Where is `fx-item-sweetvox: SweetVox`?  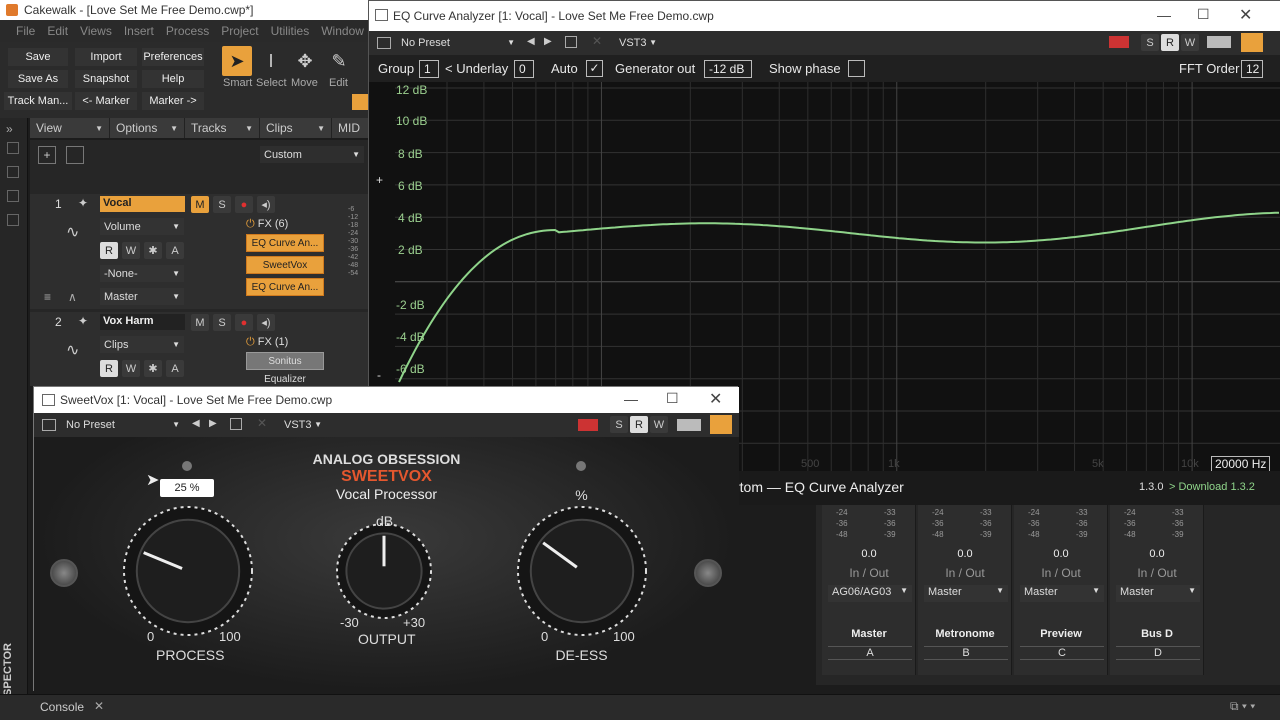 fx-item-sweetvox: SweetVox is located at coordinates (285, 265).